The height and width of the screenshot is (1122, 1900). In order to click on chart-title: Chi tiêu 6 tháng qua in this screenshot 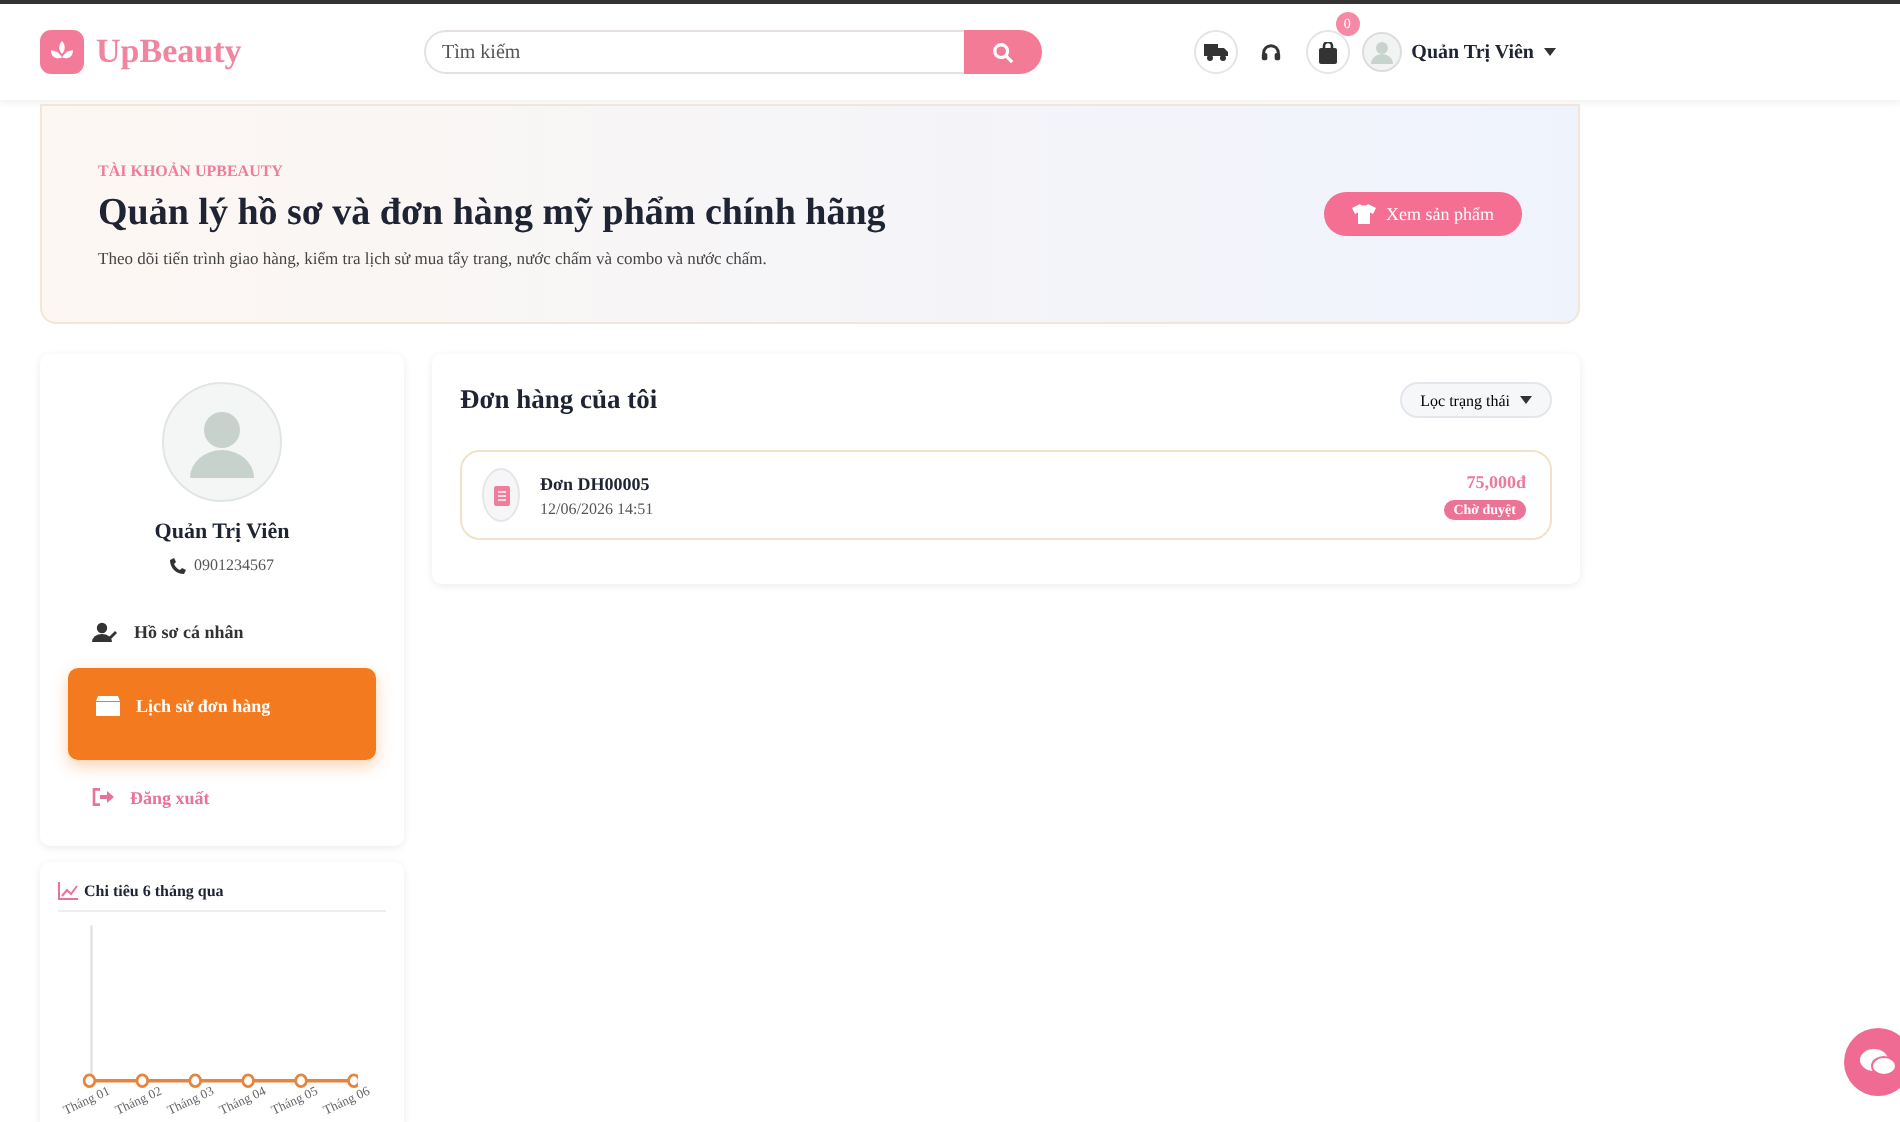, I will do `click(154, 891)`.